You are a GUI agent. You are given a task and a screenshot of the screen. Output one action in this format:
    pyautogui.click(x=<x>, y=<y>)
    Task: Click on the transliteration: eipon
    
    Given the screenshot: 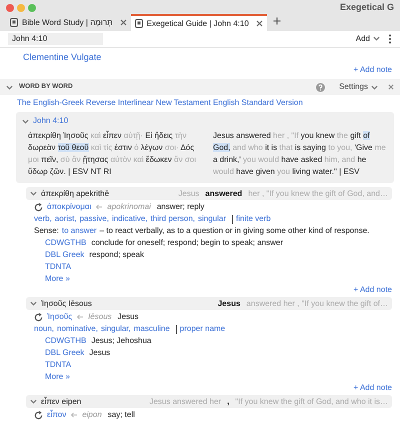 What is the action you would take?
    pyautogui.click(x=92, y=415)
    